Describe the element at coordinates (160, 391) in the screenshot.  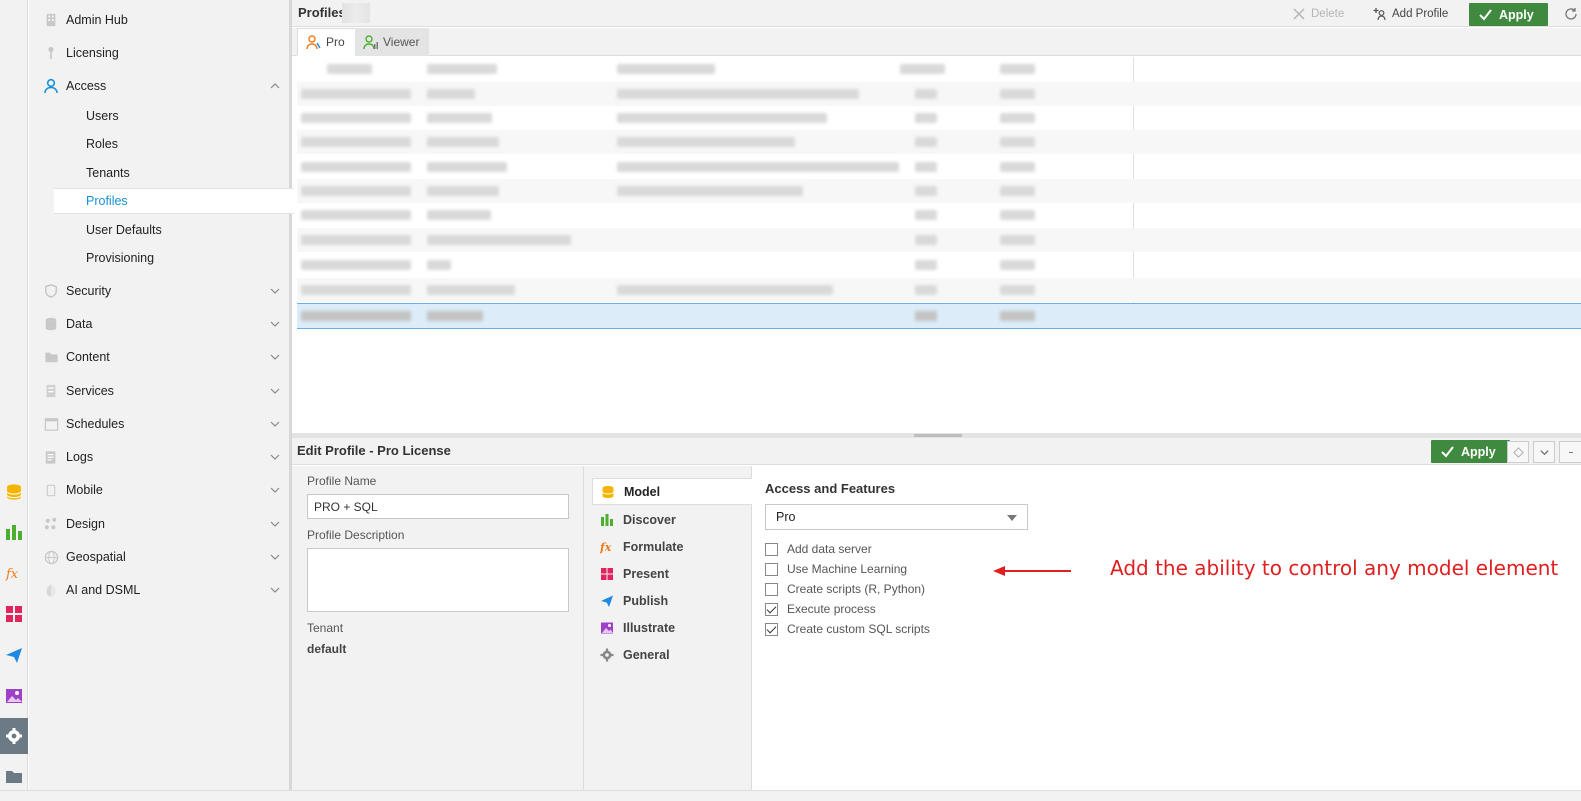
I see `nav-item-services: Services` at that location.